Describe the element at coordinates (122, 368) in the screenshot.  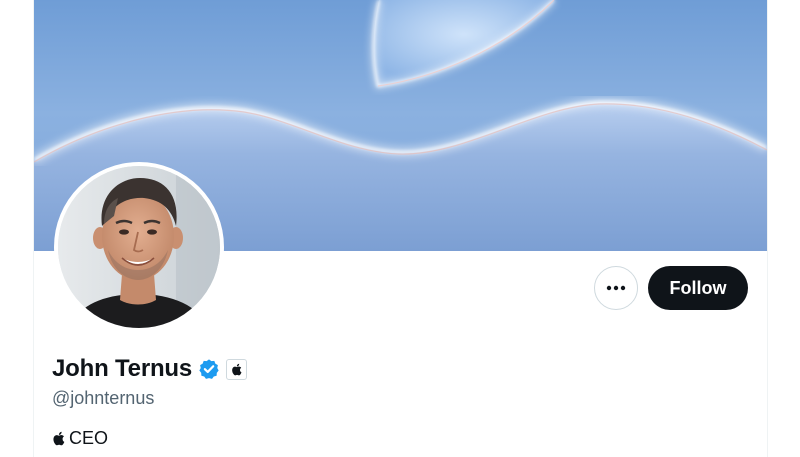
I see `display-name: John Ternus` at that location.